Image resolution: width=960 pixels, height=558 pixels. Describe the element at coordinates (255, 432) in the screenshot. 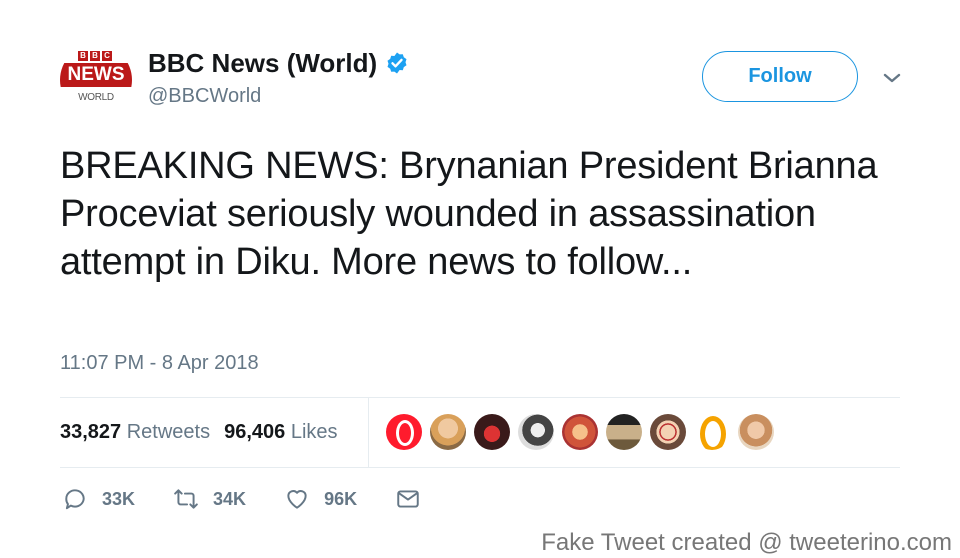

I see `likes-count: 96,406` at that location.